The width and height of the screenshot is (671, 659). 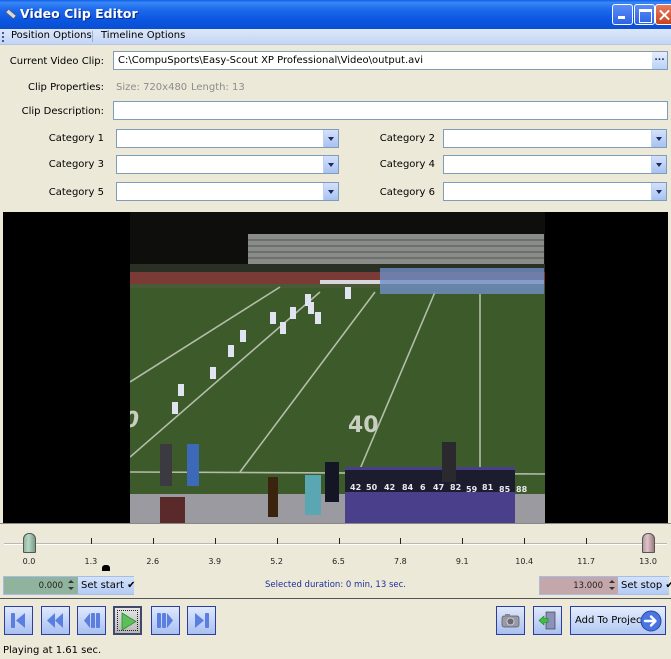 What do you see at coordinates (668, 585) in the screenshot?
I see `check-icon: ✔` at bounding box center [668, 585].